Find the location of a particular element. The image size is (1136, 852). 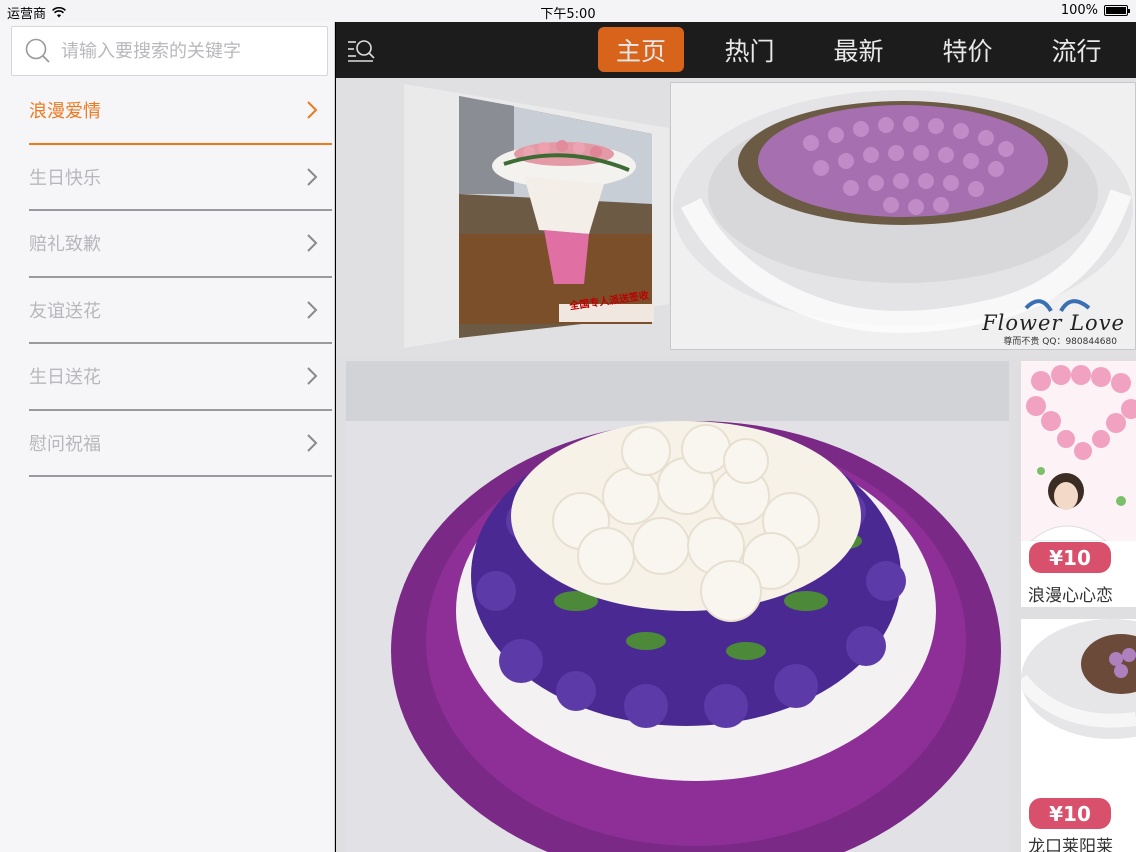

category-item-birthday-flowers: 生日送花 is located at coordinates (180, 377).